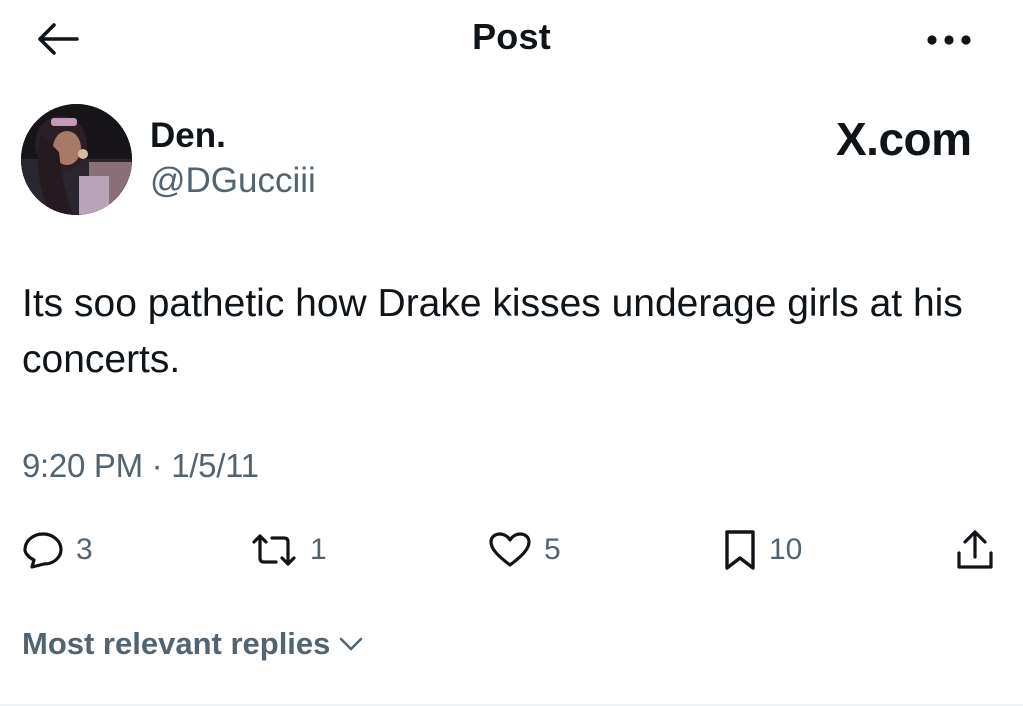  Describe the element at coordinates (43, 550) in the screenshot. I see `reply-icon` at that location.